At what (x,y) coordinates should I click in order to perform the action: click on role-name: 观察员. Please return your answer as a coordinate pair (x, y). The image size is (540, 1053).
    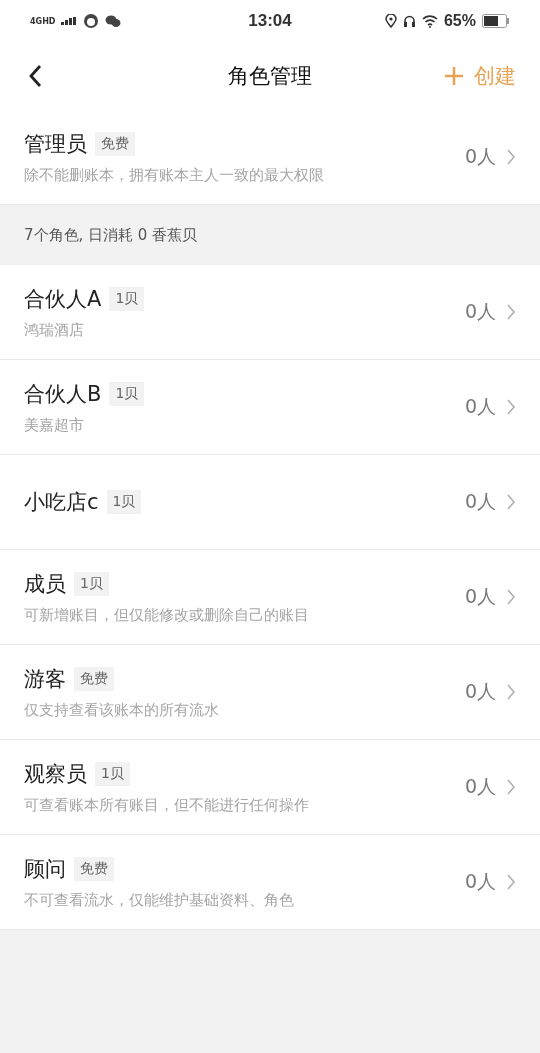
    Looking at the image, I should click on (55, 774).